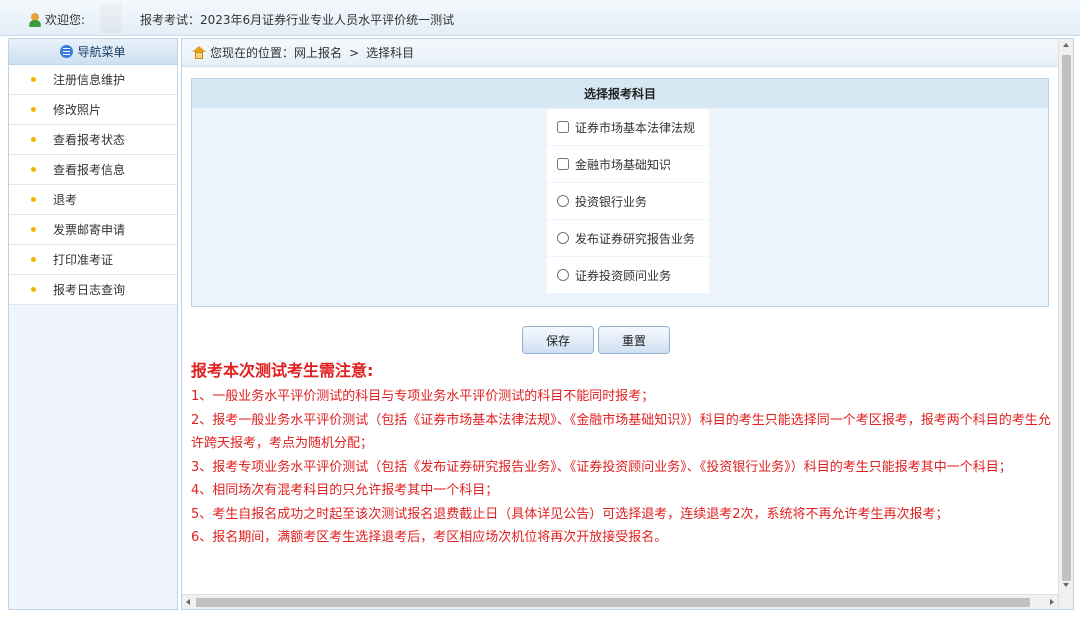 Image resolution: width=1080 pixels, height=623 pixels. I want to click on sidebar-item-register-info: 注册信息维护, so click(93, 80).